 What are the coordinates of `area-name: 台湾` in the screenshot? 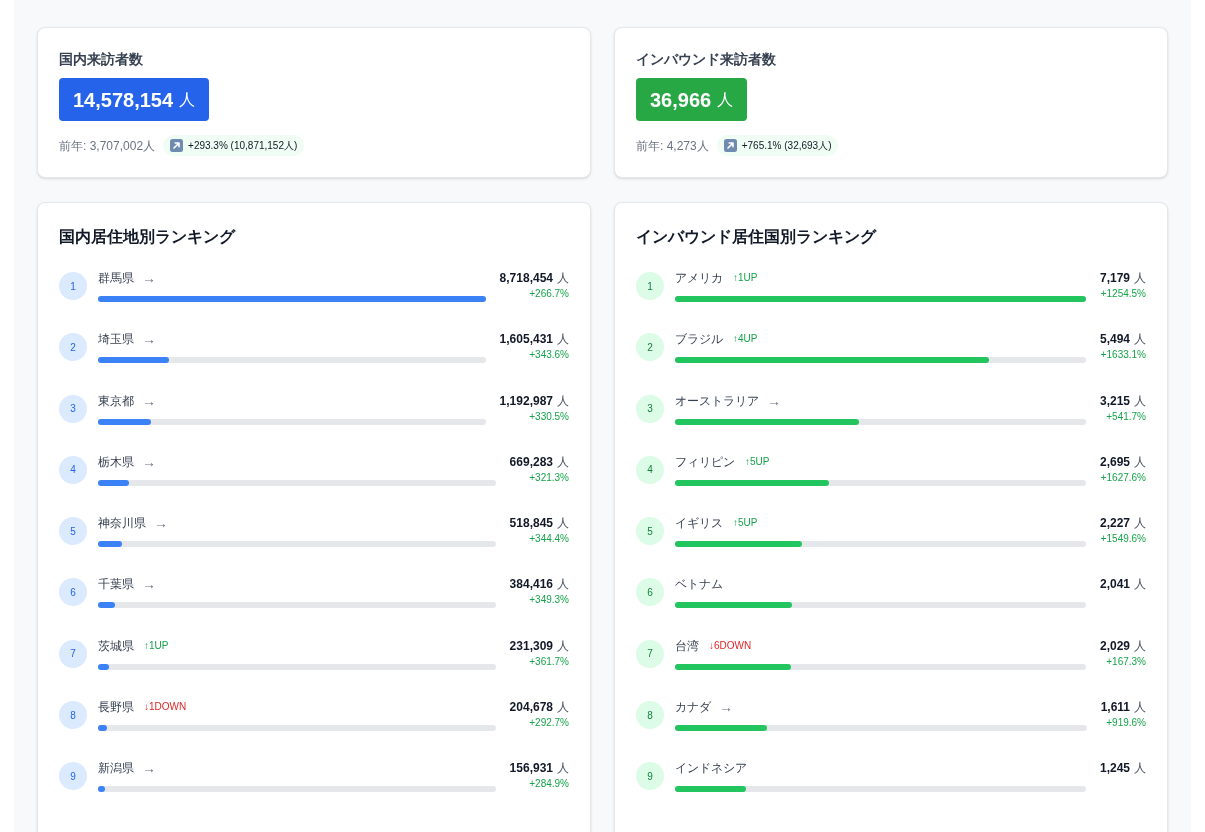 It's located at (687, 645).